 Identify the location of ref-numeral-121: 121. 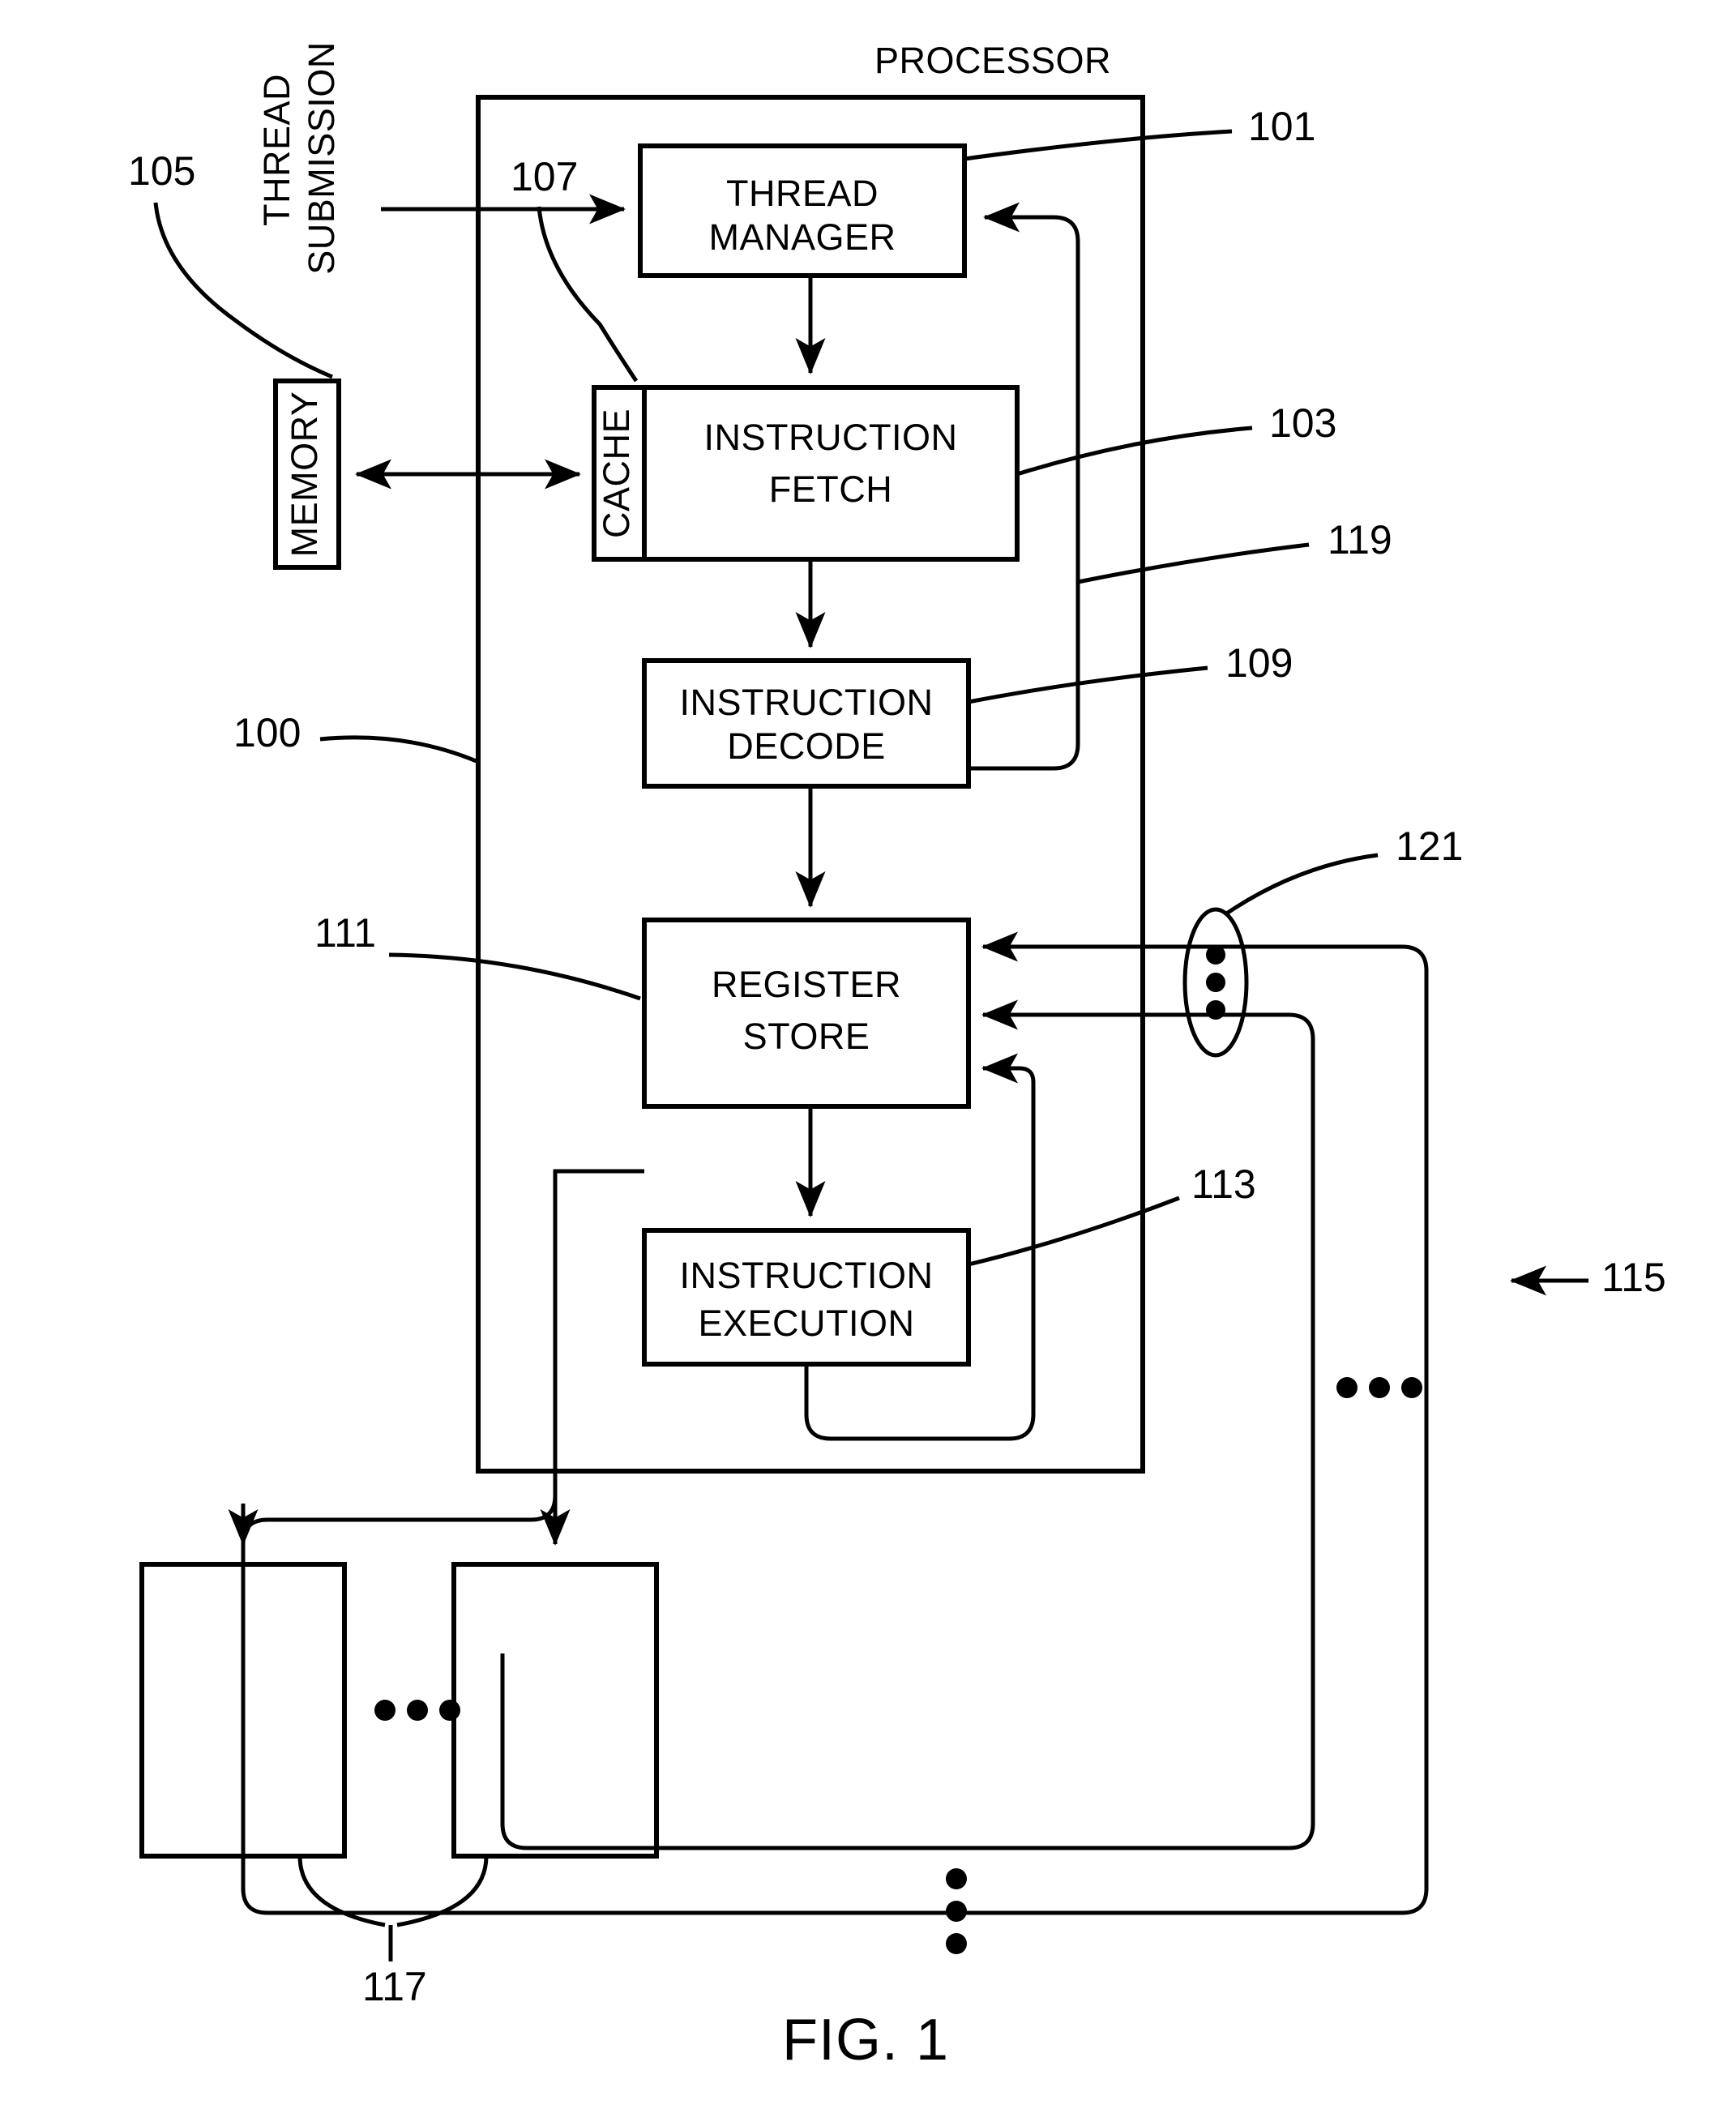
(1429, 846).